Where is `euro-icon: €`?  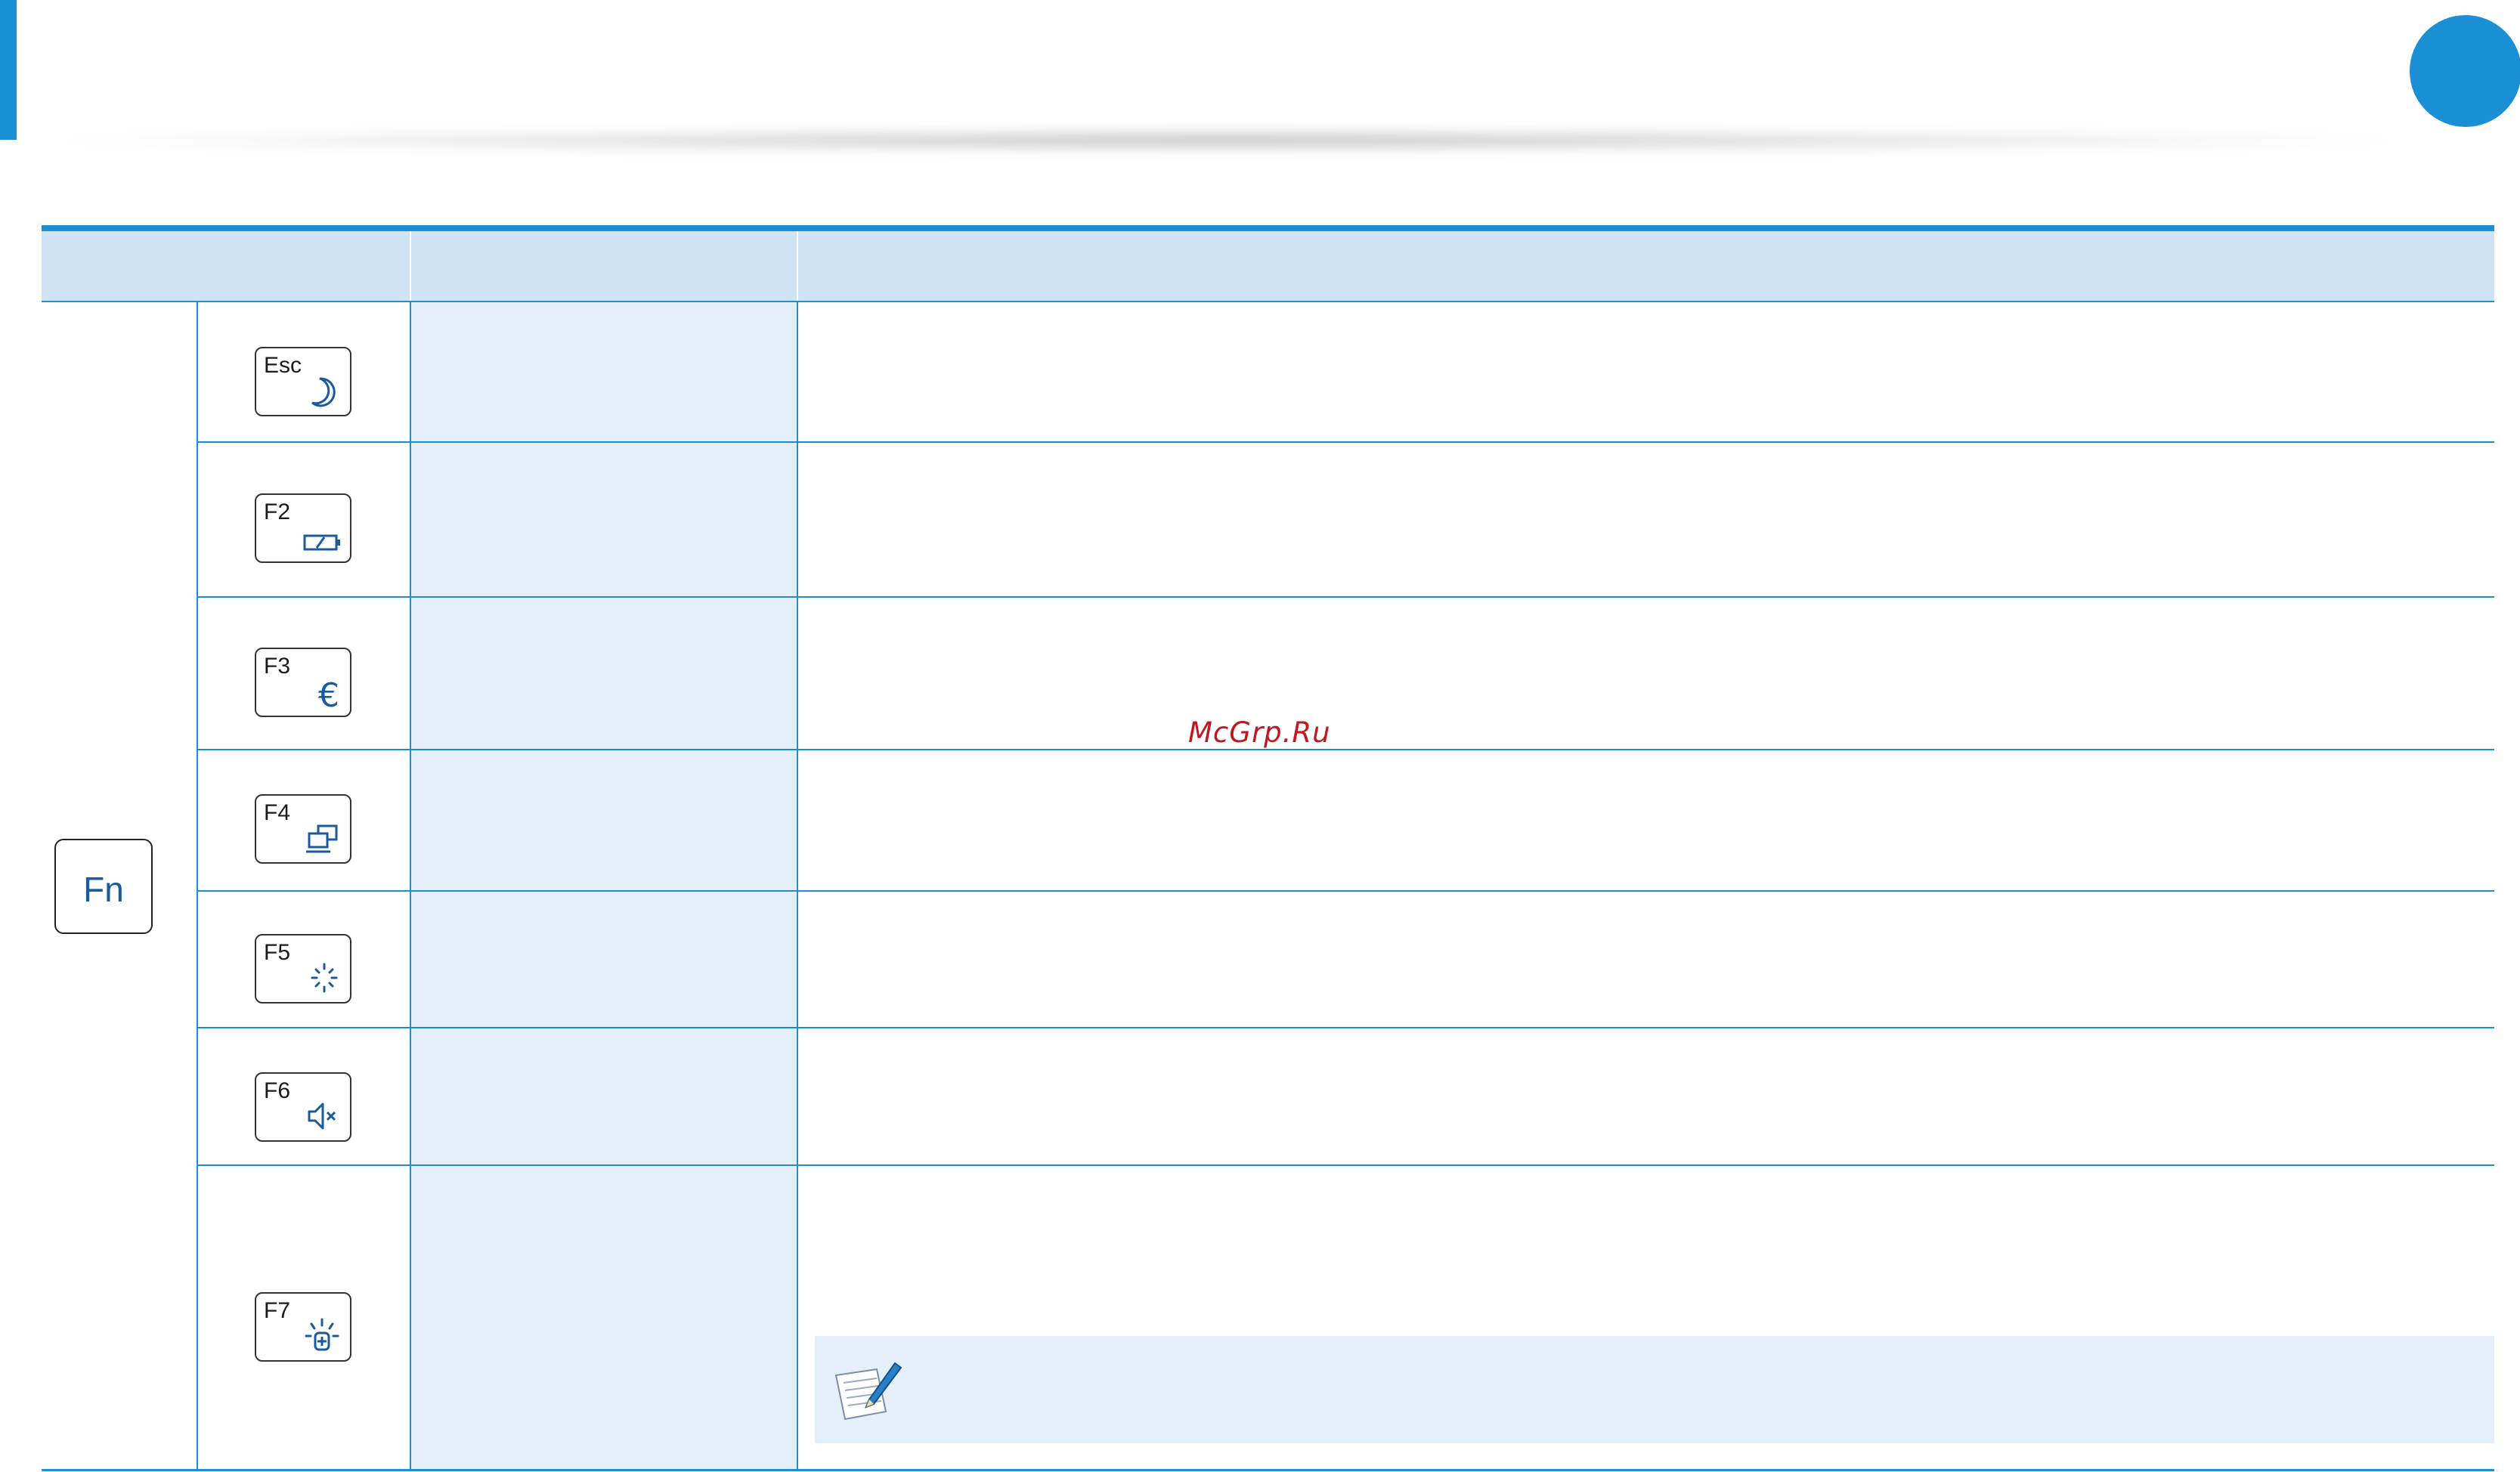 euro-icon: € is located at coordinates (328, 693).